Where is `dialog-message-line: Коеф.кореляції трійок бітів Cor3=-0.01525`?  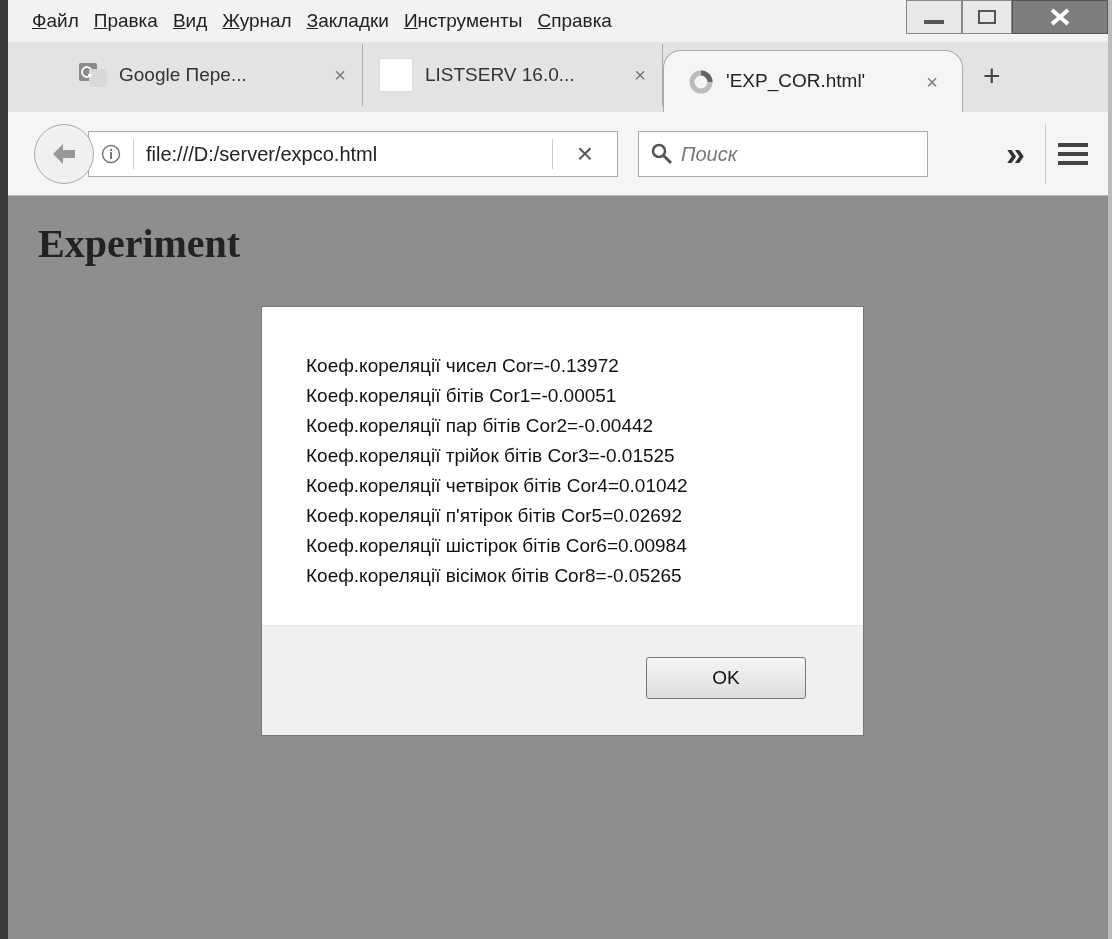 dialog-message-line: Коеф.кореляції трійок бітів Cor3=-0.01525 is located at coordinates (490, 456).